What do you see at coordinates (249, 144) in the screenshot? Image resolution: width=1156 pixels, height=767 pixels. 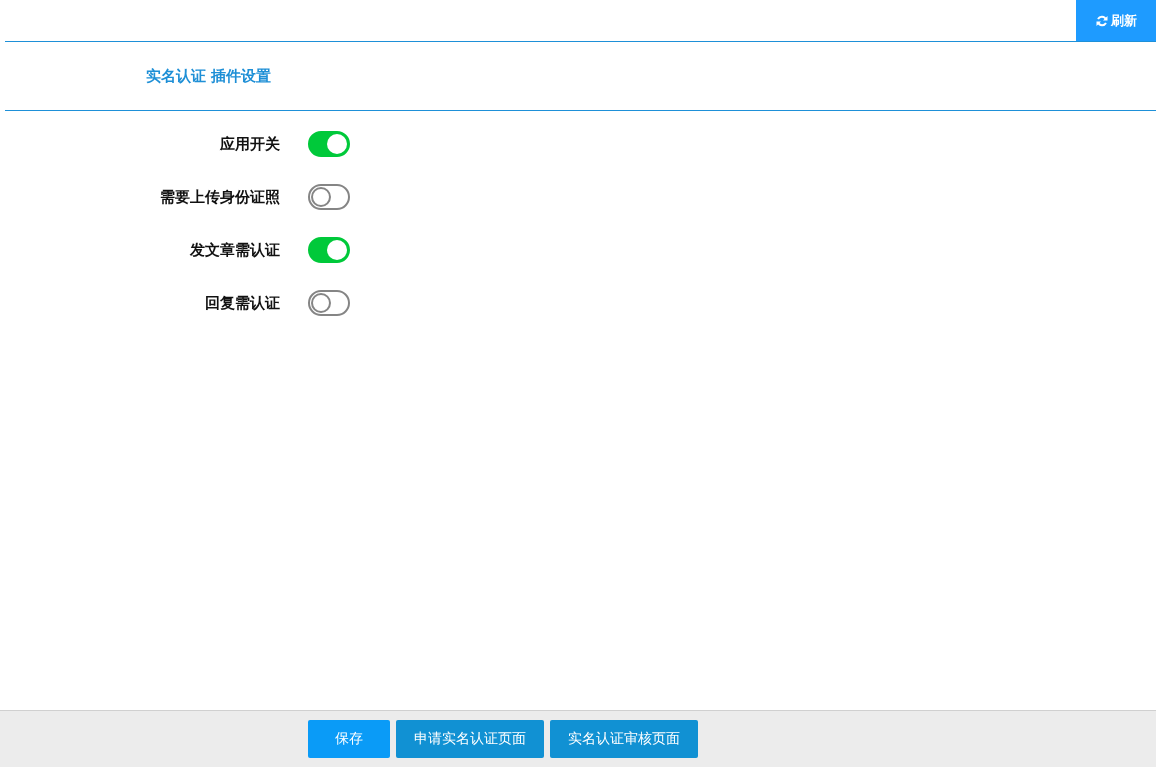 I see `setting-label: 应用开关` at bounding box center [249, 144].